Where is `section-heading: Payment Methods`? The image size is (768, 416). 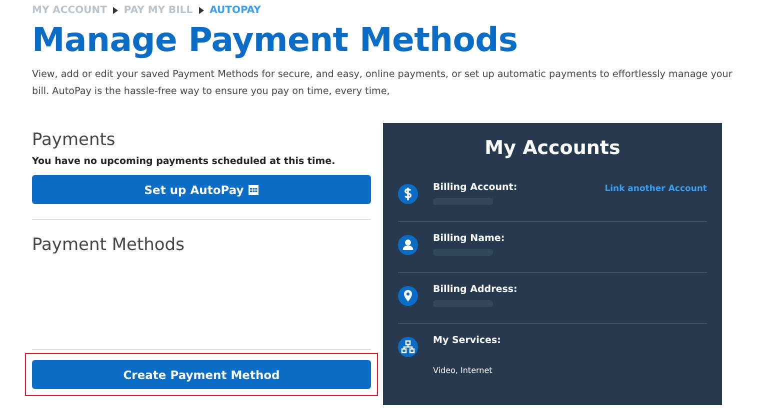
section-heading: Payment Methods is located at coordinates (109, 245).